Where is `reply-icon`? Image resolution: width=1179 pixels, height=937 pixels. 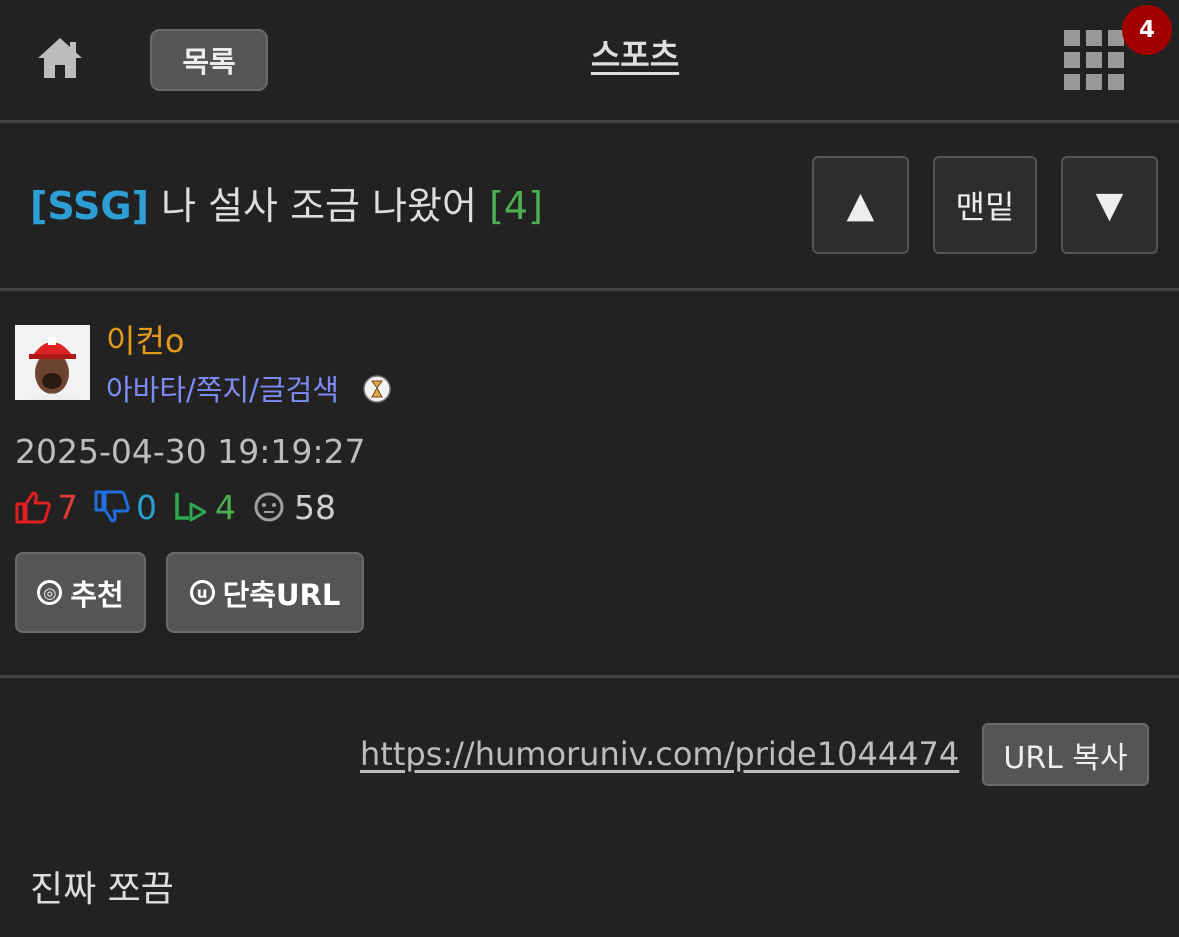
reply-icon is located at coordinates (191, 507).